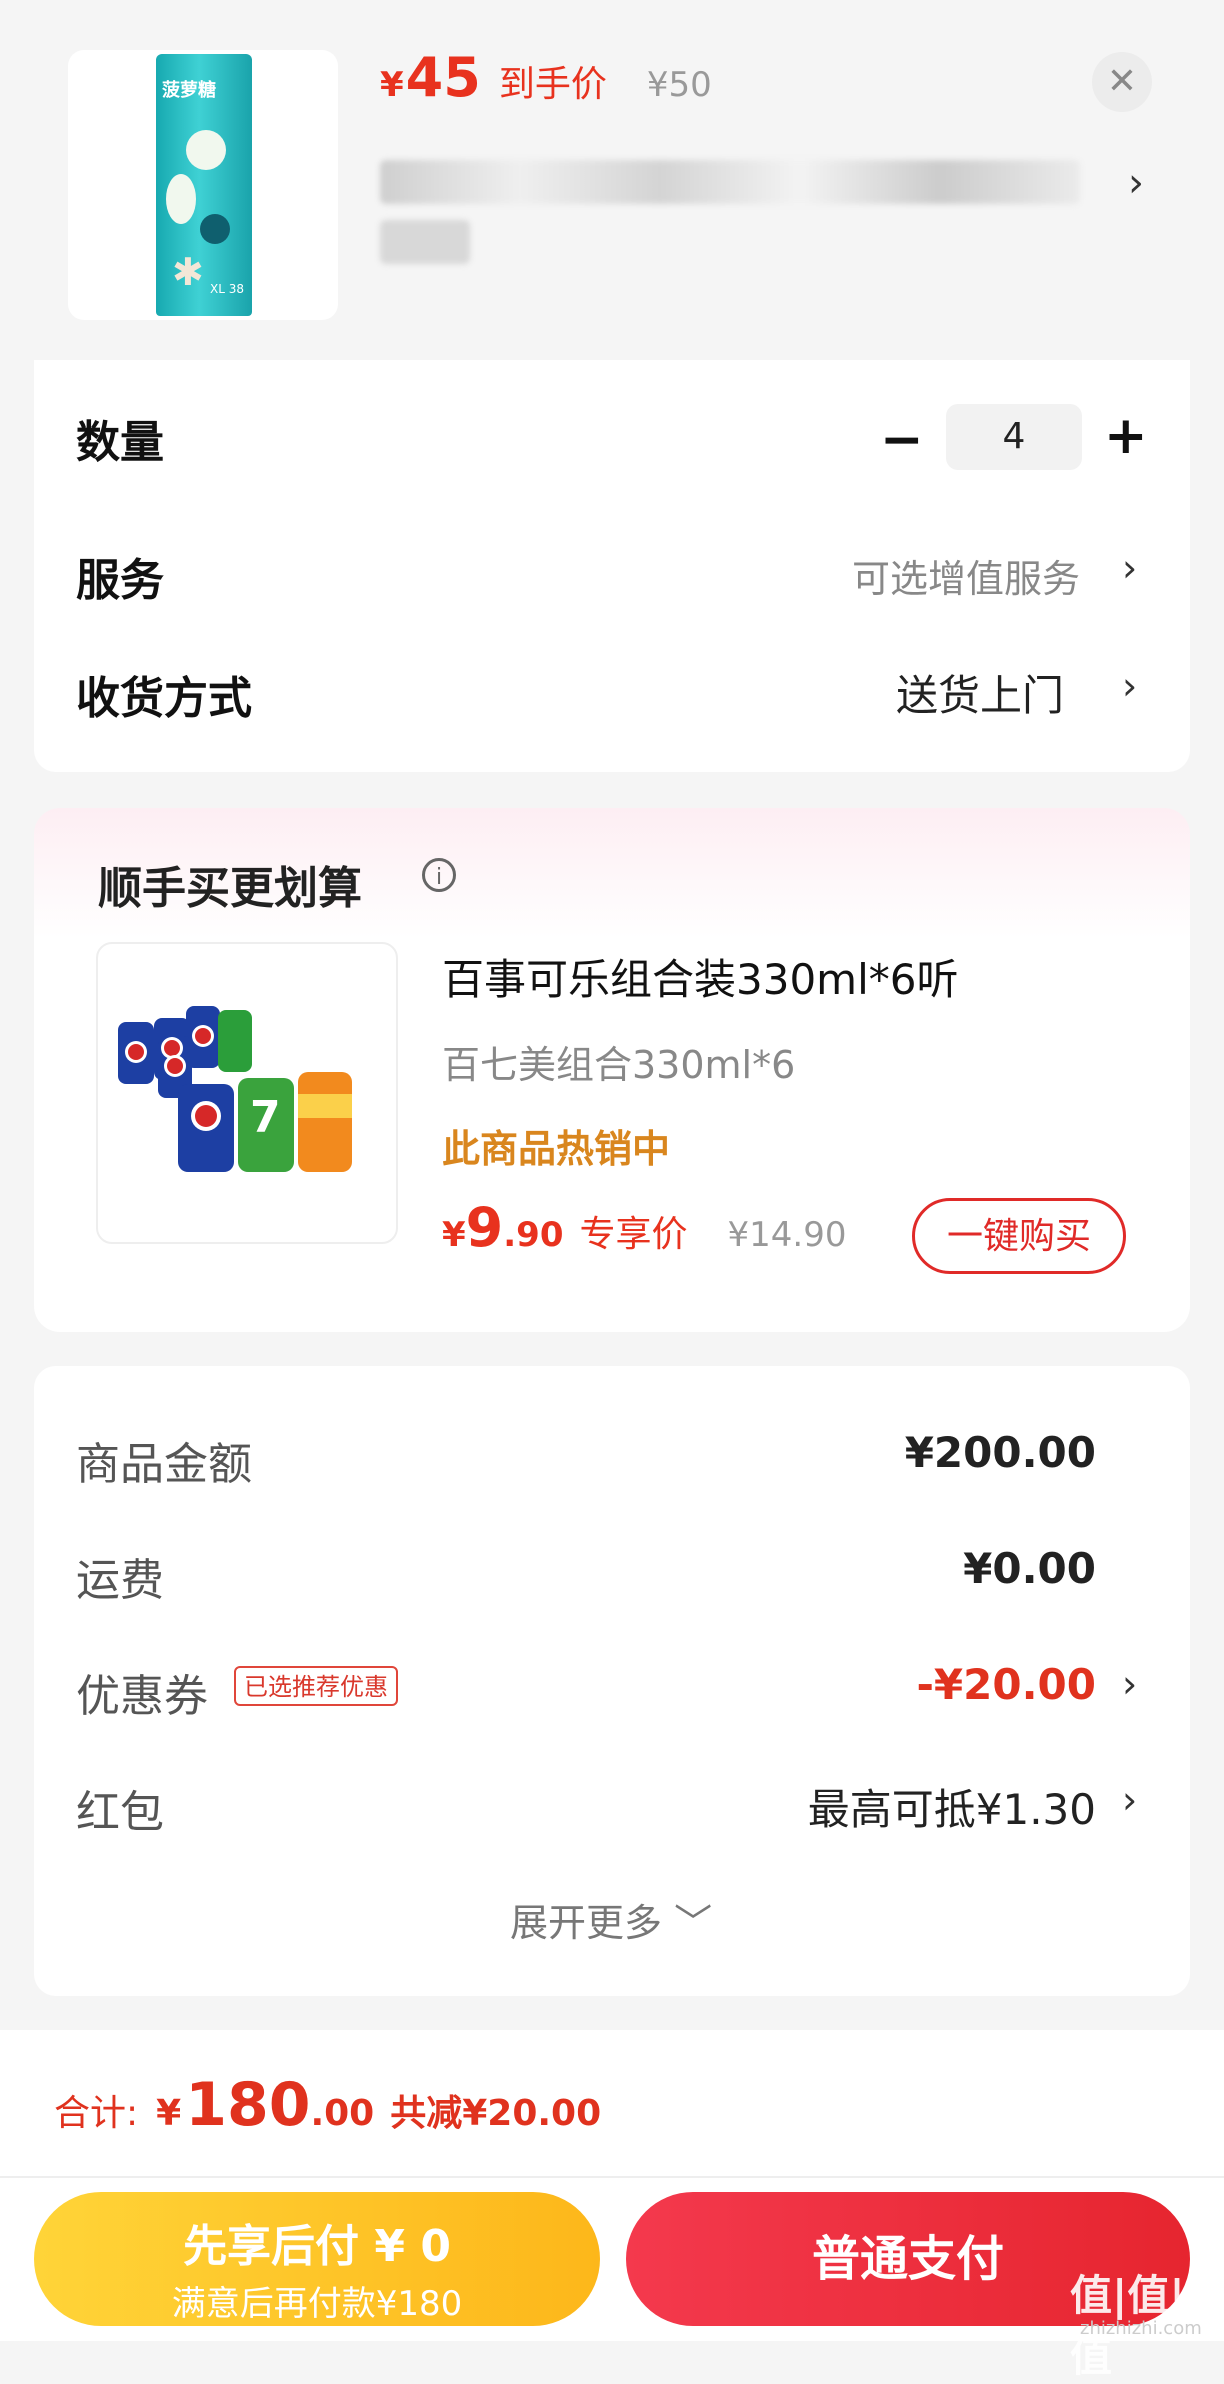 This screenshot has height=2384, width=1224. What do you see at coordinates (1126, 436) in the screenshot?
I see `quantity-plus-button: +` at bounding box center [1126, 436].